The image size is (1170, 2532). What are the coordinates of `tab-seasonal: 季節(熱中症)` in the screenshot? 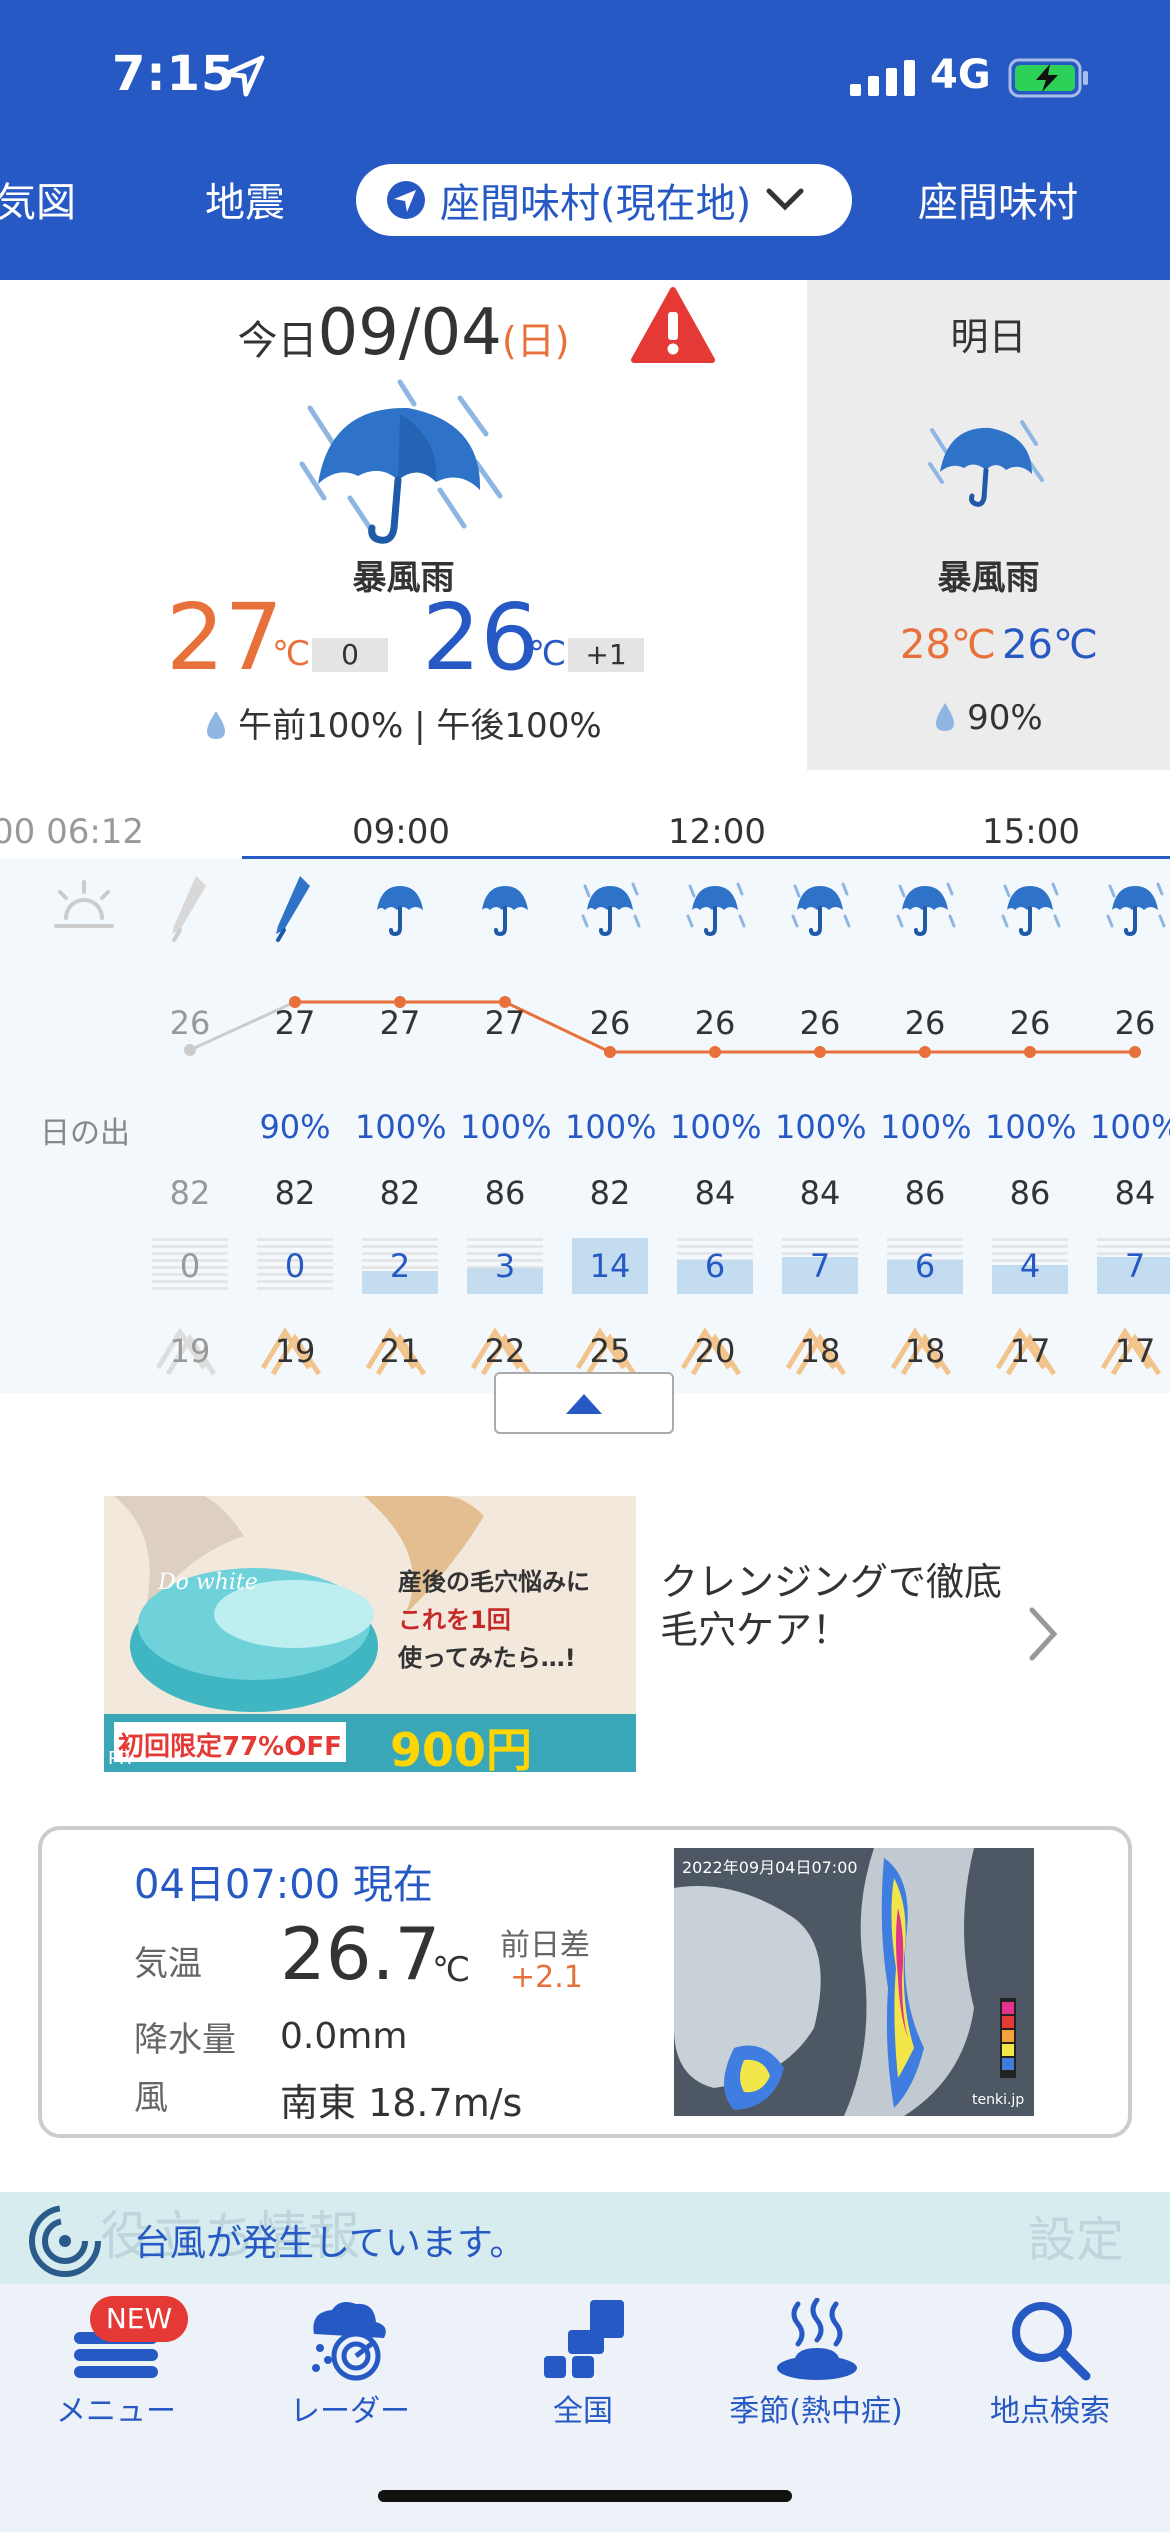 It's located at (816, 2408).